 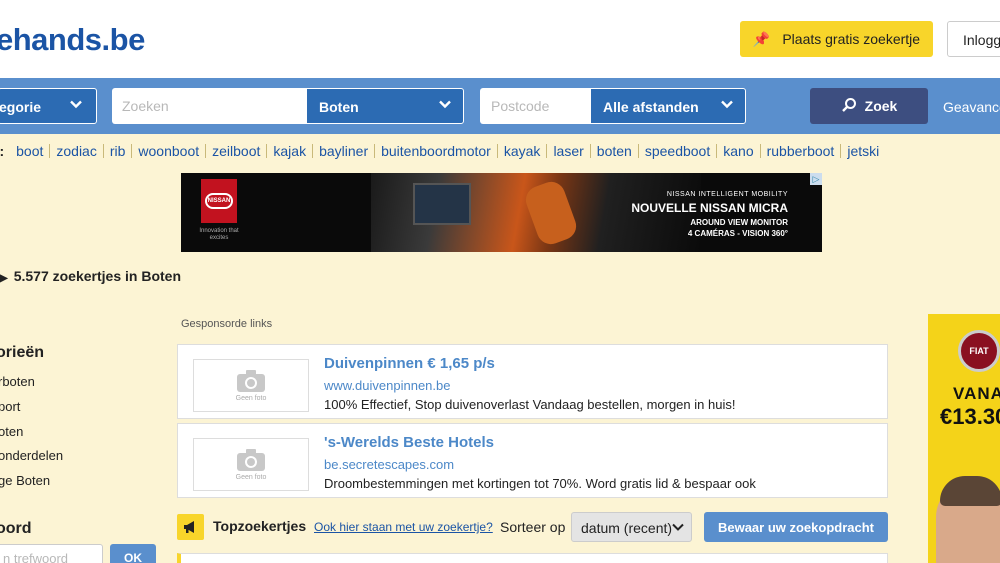 What do you see at coordinates (727, 194) in the screenshot?
I see `banner-line-1: NISSAN INTELLIGENT MOBILITY` at bounding box center [727, 194].